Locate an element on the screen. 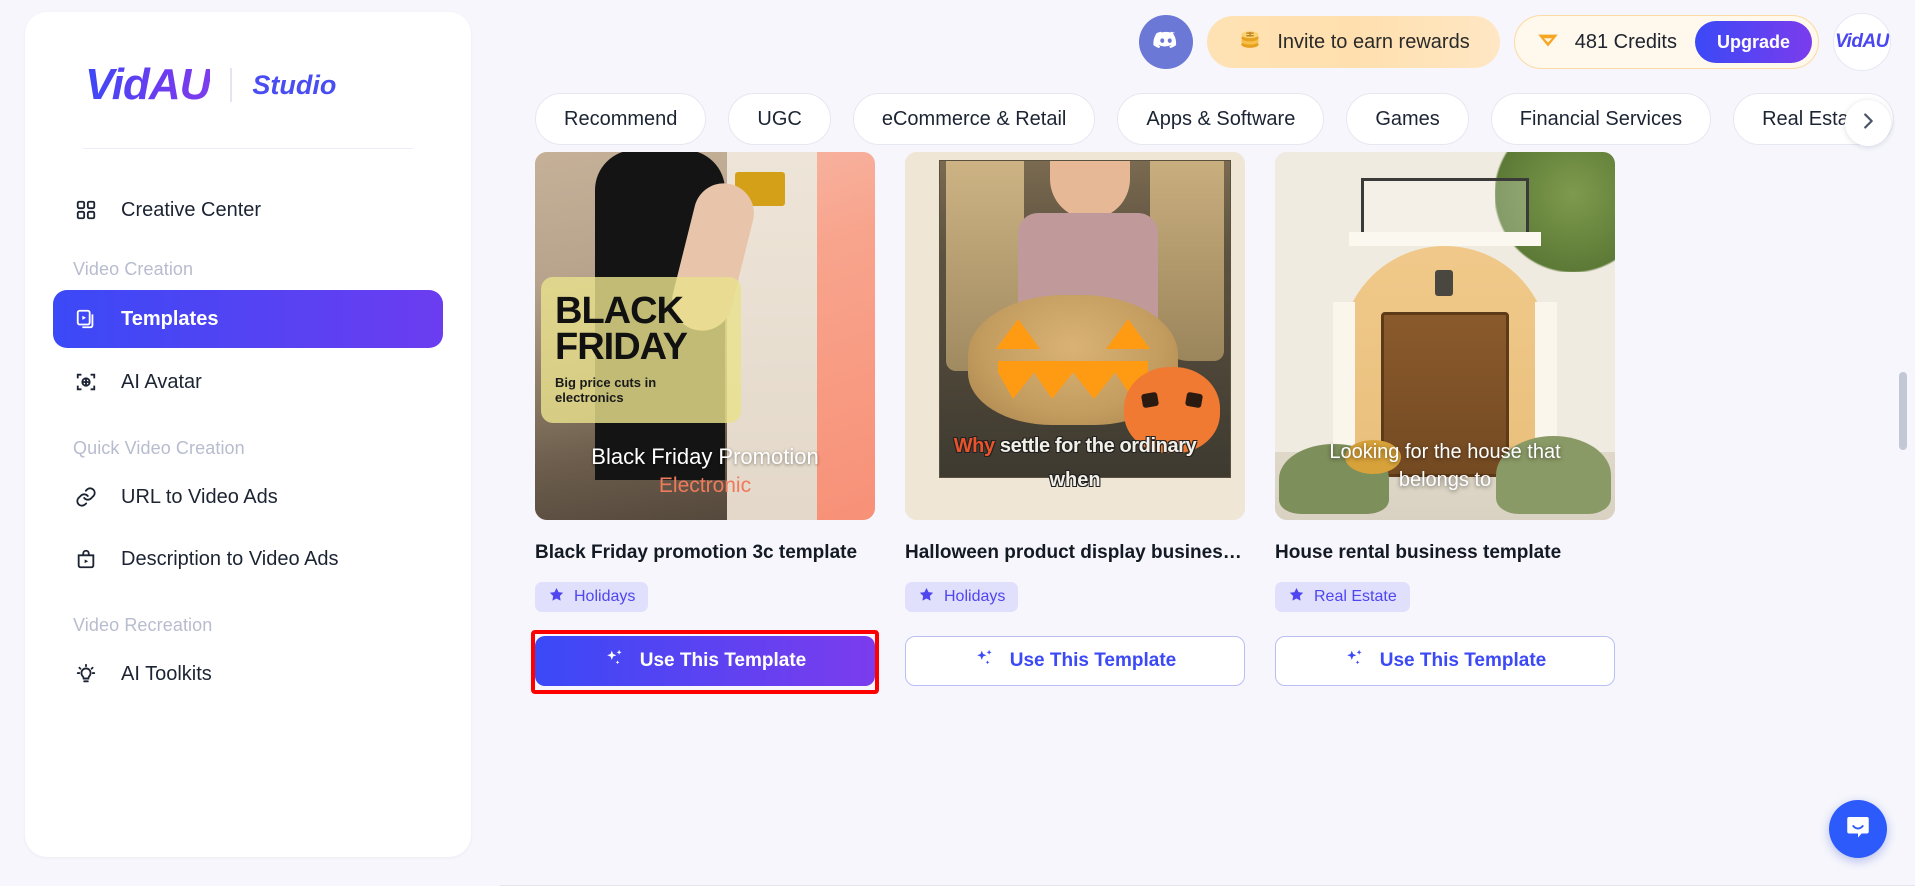 Image resolution: width=1915 pixels, height=886 pixels. grid-icon is located at coordinates (86, 210).